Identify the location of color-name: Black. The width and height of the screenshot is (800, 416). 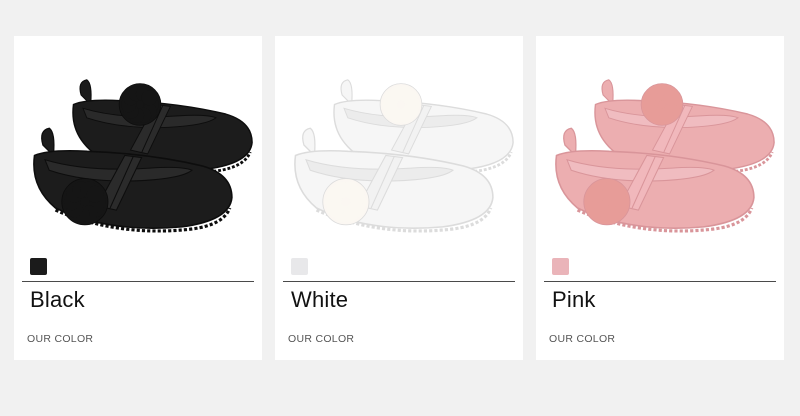
(57, 299).